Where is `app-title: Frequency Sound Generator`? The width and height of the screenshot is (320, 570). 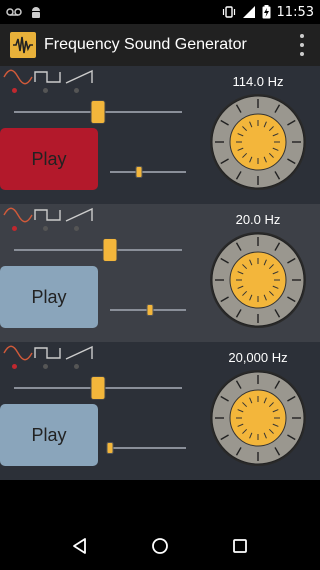
app-title: Frequency Sound Generator is located at coordinates (145, 44).